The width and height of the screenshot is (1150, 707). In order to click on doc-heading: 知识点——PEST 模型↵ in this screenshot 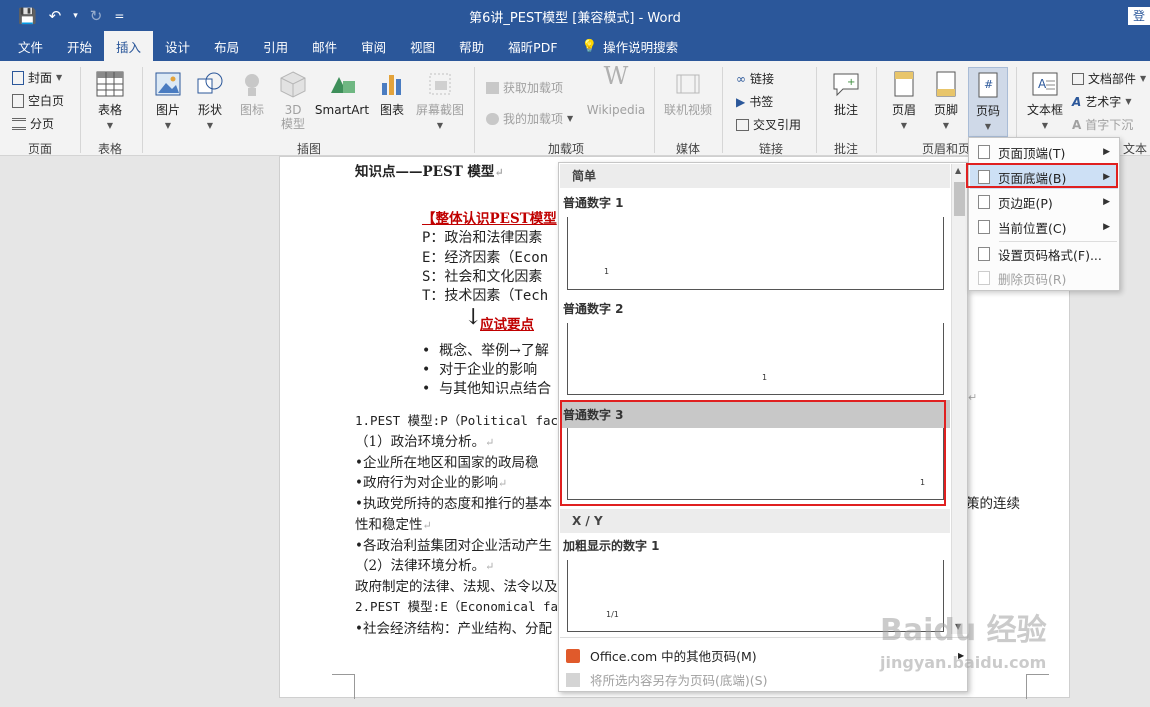, I will do `click(429, 172)`.